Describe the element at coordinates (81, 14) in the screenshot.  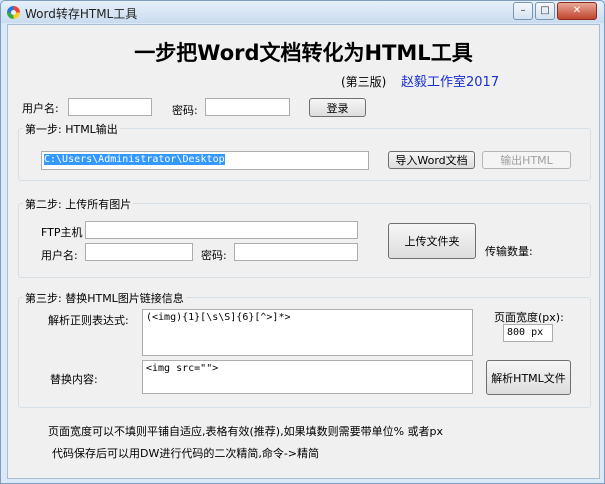
I see `window-title: Word转存HTML工具` at that location.